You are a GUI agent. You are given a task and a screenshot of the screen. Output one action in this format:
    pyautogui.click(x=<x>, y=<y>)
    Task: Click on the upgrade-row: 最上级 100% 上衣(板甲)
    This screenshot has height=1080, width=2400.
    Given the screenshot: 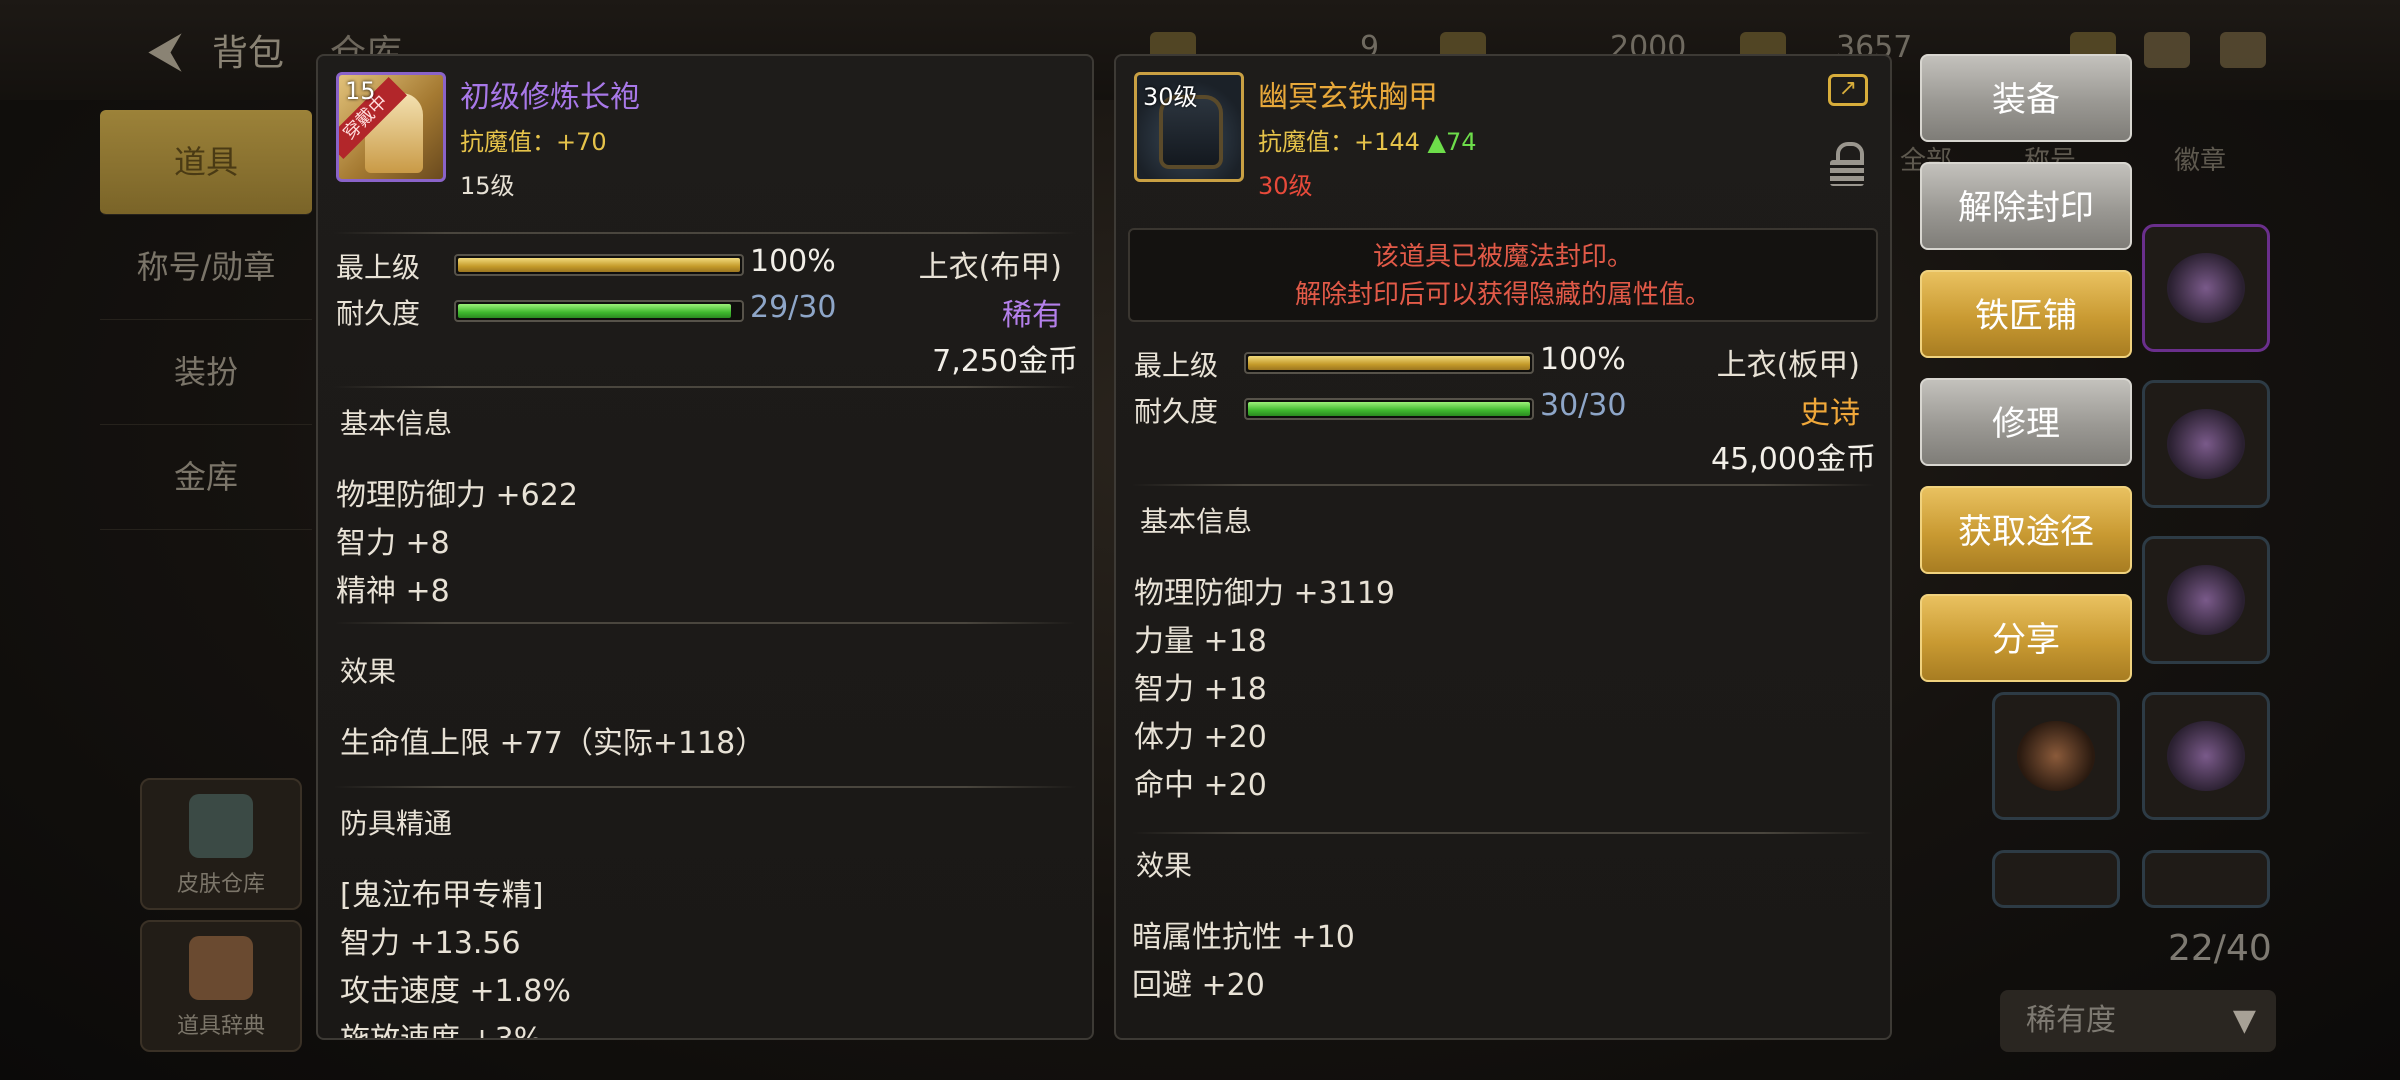 What is the action you would take?
    pyautogui.click(x=1504, y=363)
    